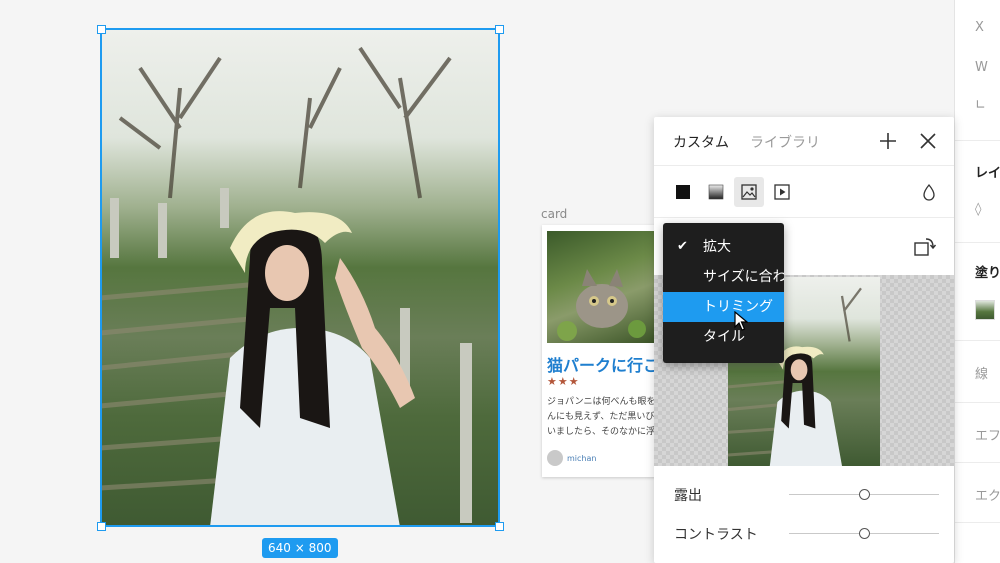 The width and height of the screenshot is (1000, 563). Describe the element at coordinates (717, 247) in the screenshot. I see `menu-item-label: 拡大` at that location.